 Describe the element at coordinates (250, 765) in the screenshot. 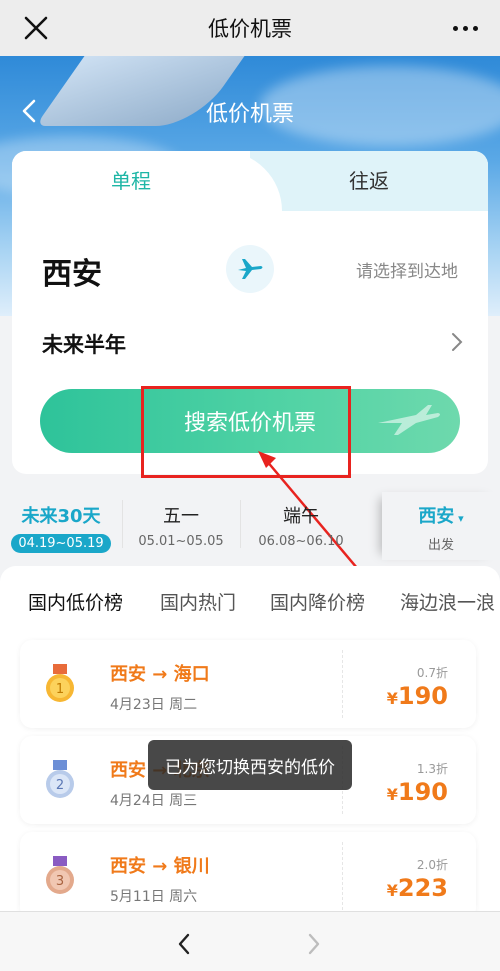

I see `toast-message: 已为您切换西安的低价` at that location.